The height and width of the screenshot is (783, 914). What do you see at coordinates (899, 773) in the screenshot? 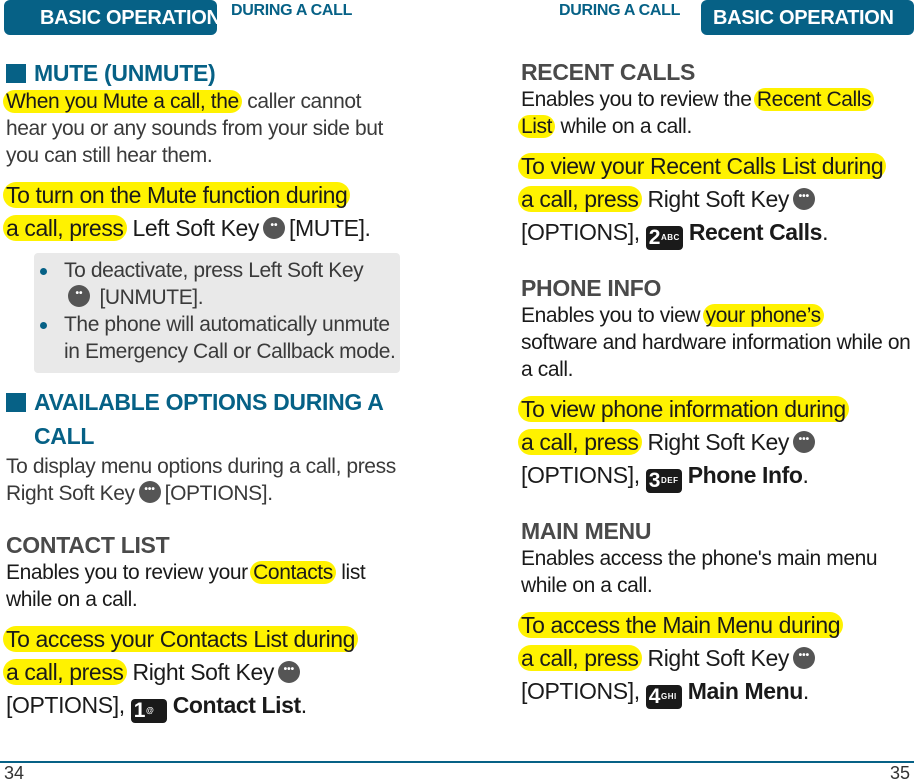
I see `page-number: 35` at bounding box center [899, 773].